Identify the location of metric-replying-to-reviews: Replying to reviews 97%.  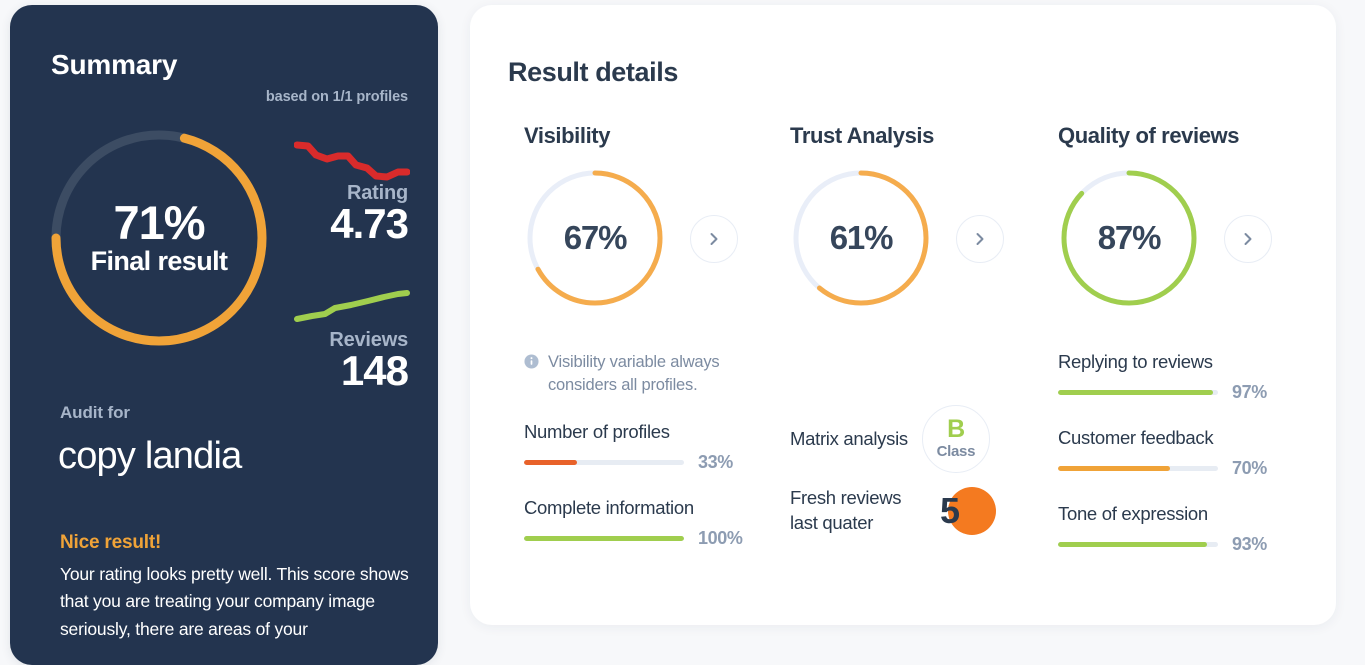
(1188, 377).